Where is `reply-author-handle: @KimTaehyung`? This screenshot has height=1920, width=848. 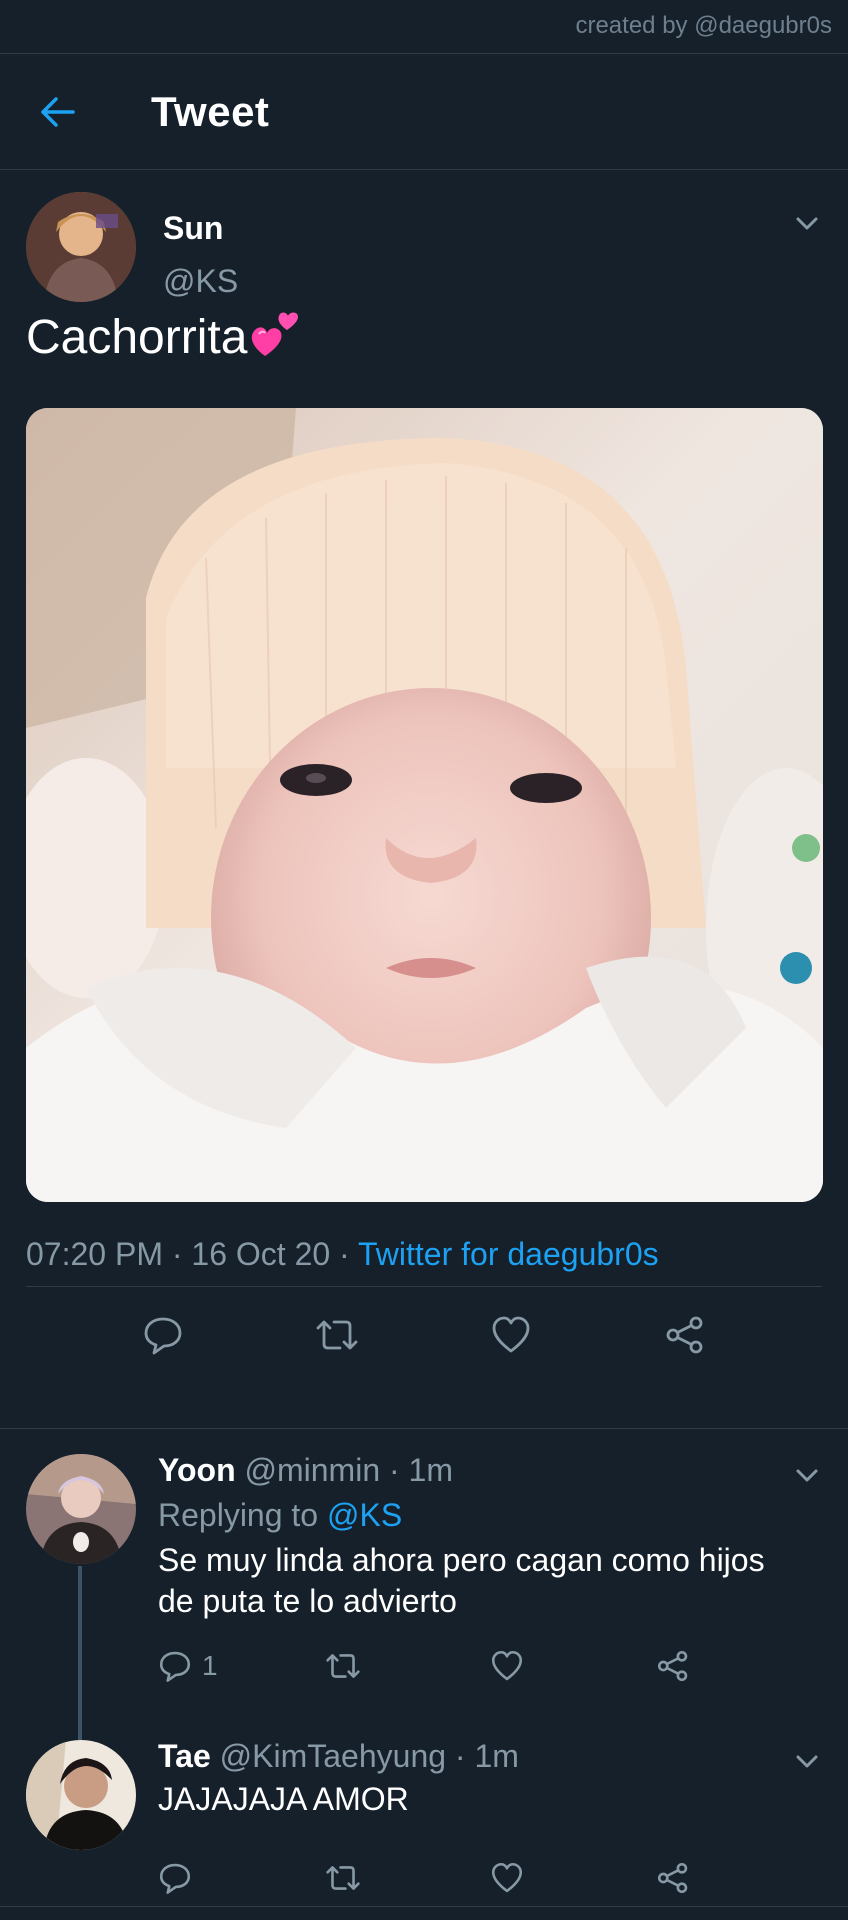
reply-author-handle: @KimTaehyung is located at coordinates (333, 1756).